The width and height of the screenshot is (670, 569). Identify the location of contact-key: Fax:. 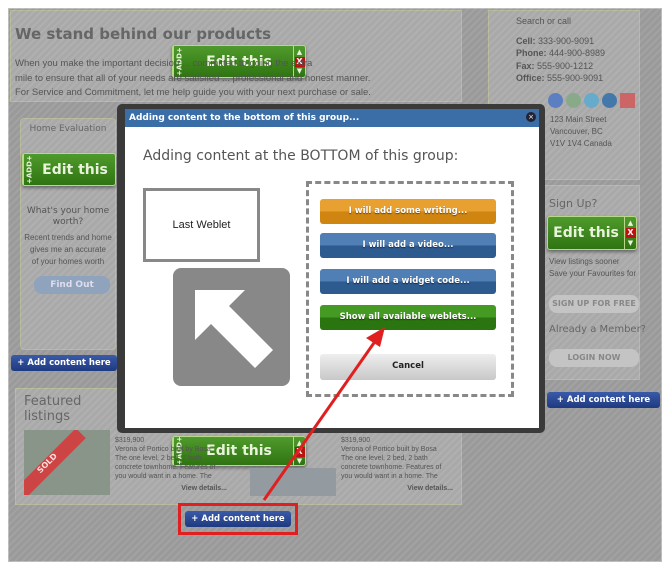
(525, 65).